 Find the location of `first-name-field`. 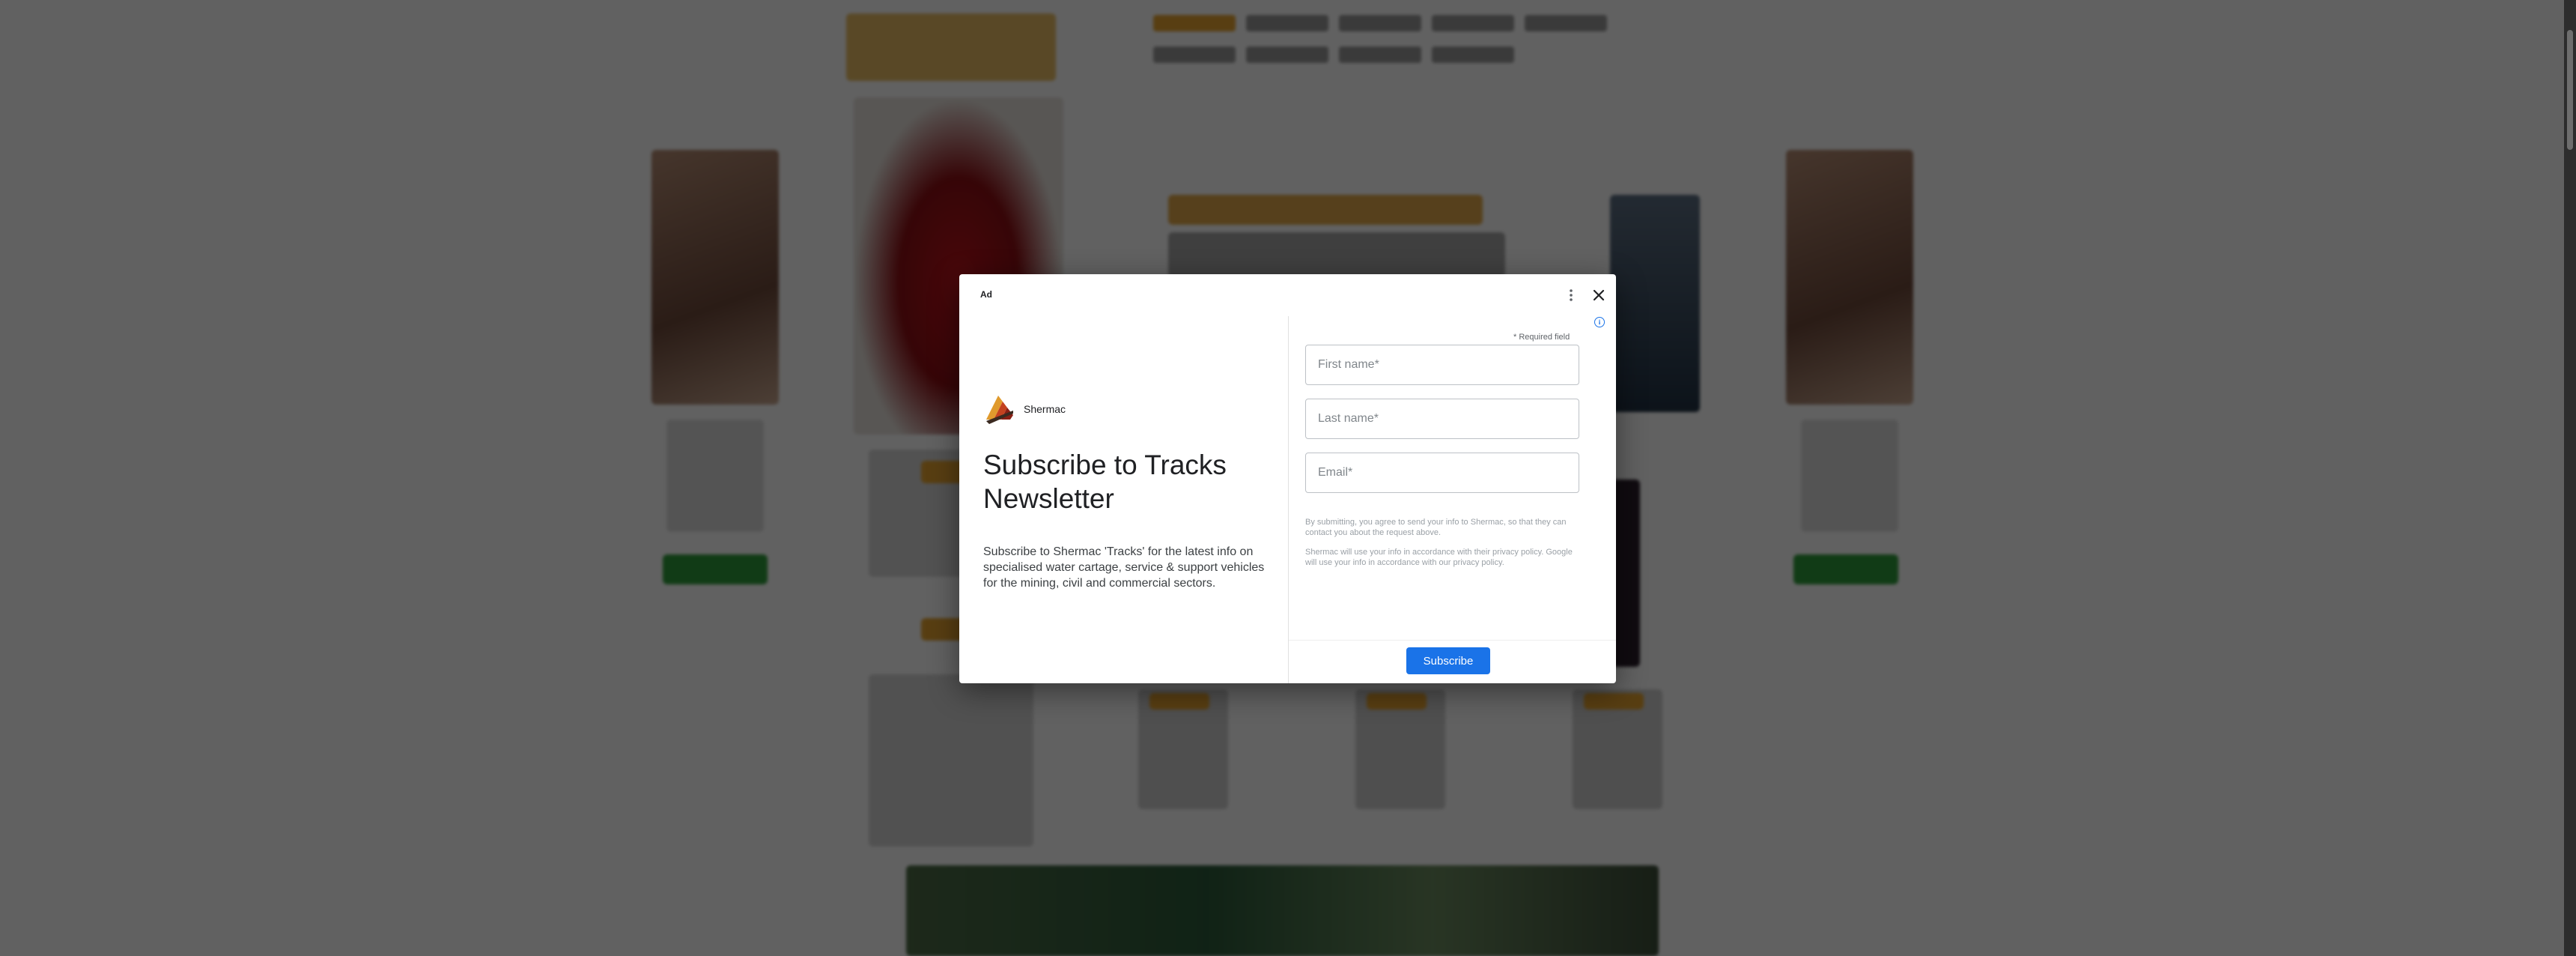

first-name-field is located at coordinates (1442, 365).